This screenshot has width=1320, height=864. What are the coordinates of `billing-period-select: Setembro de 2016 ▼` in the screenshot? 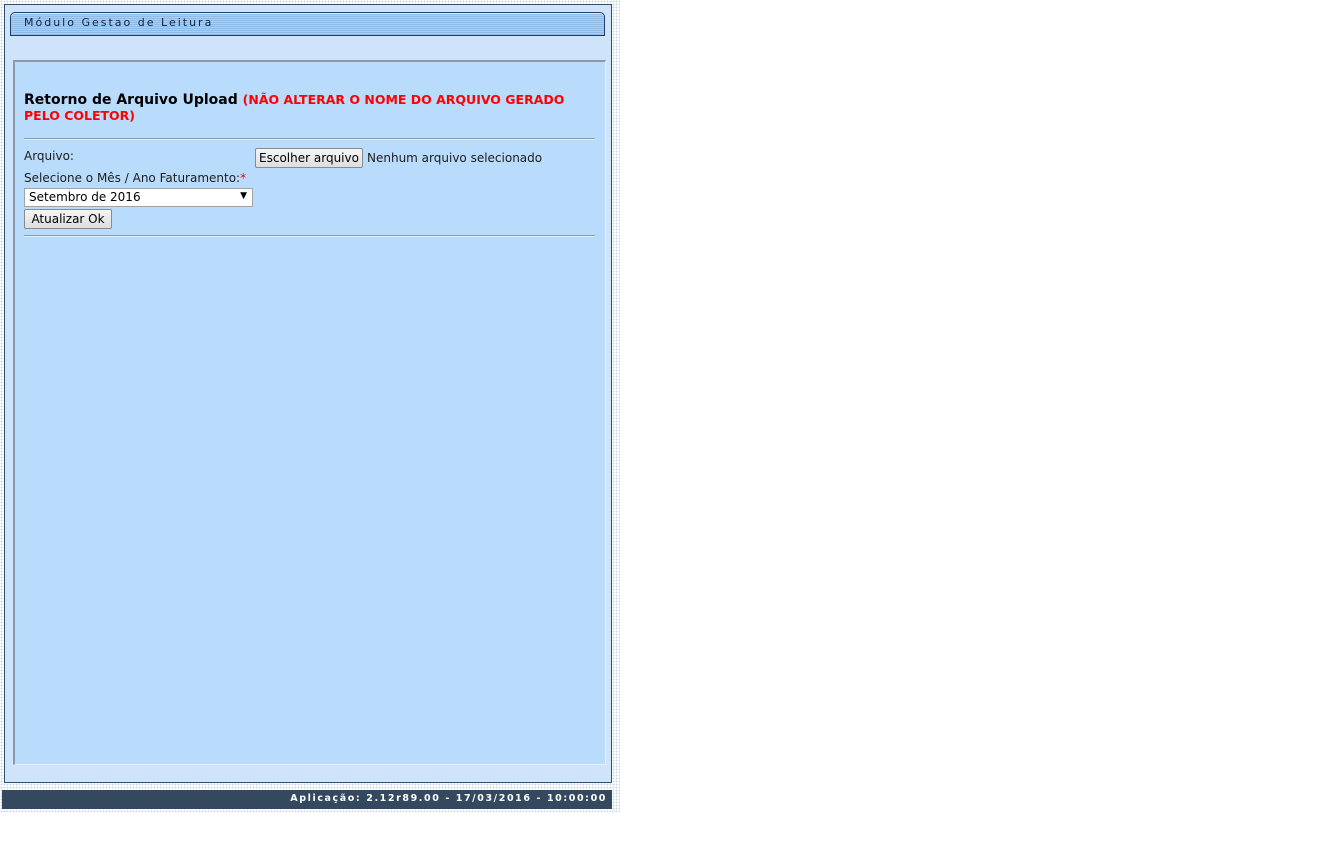 It's located at (138, 197).